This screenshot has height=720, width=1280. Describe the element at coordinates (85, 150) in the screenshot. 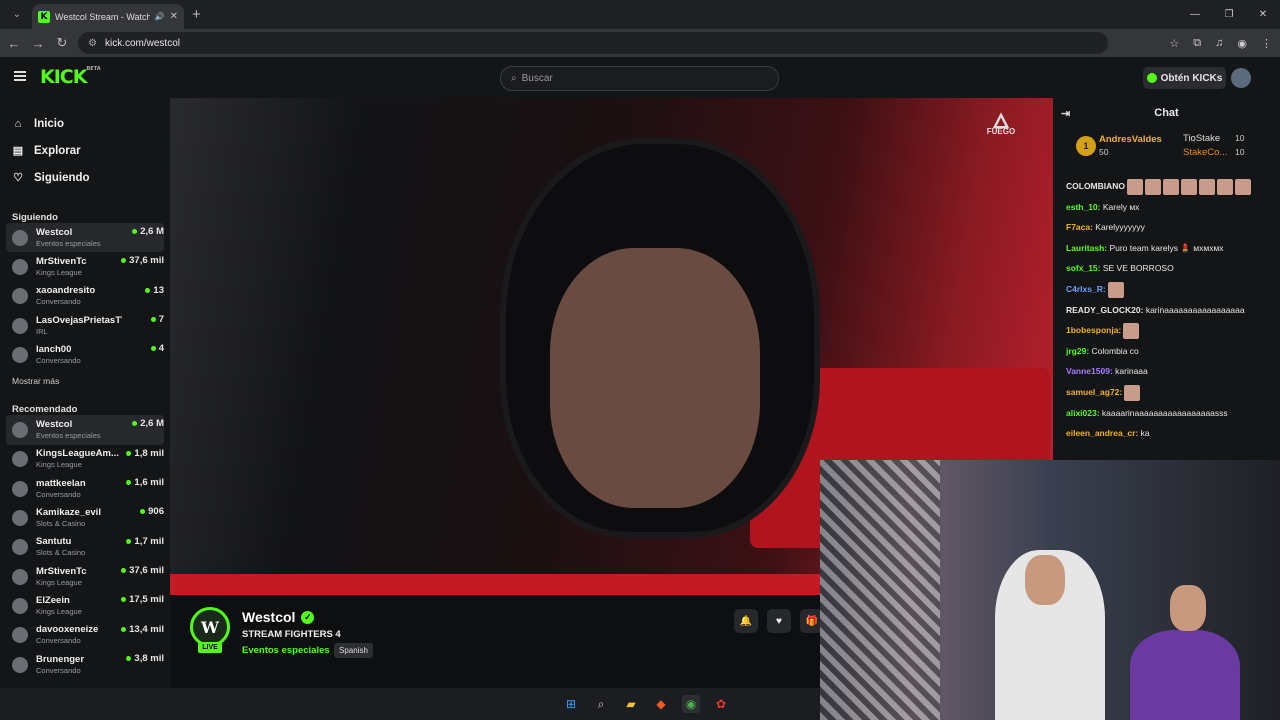

I see `nav-explorar: ▤ Explorar` at that location.